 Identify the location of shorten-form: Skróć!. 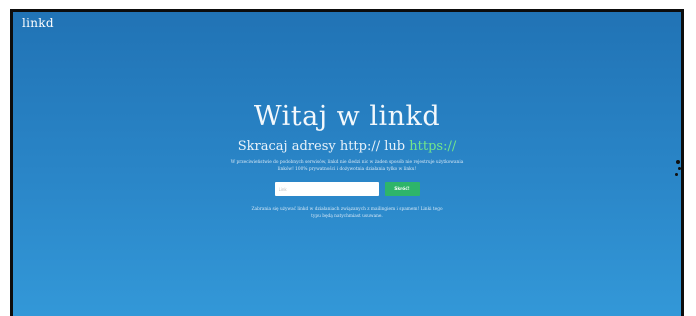
(347, 189).